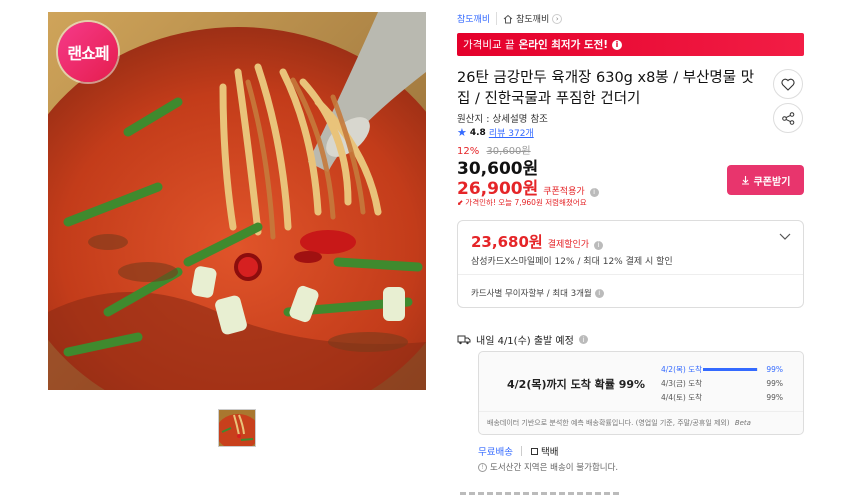 The height and width of the screenshot is (495, 854). What do you see at coordinates (576, 384) in the screenshot?
I see `delivery-probability-main: 4/2(목)까지 도착 확률 99%` at bounding box center [576, 384].